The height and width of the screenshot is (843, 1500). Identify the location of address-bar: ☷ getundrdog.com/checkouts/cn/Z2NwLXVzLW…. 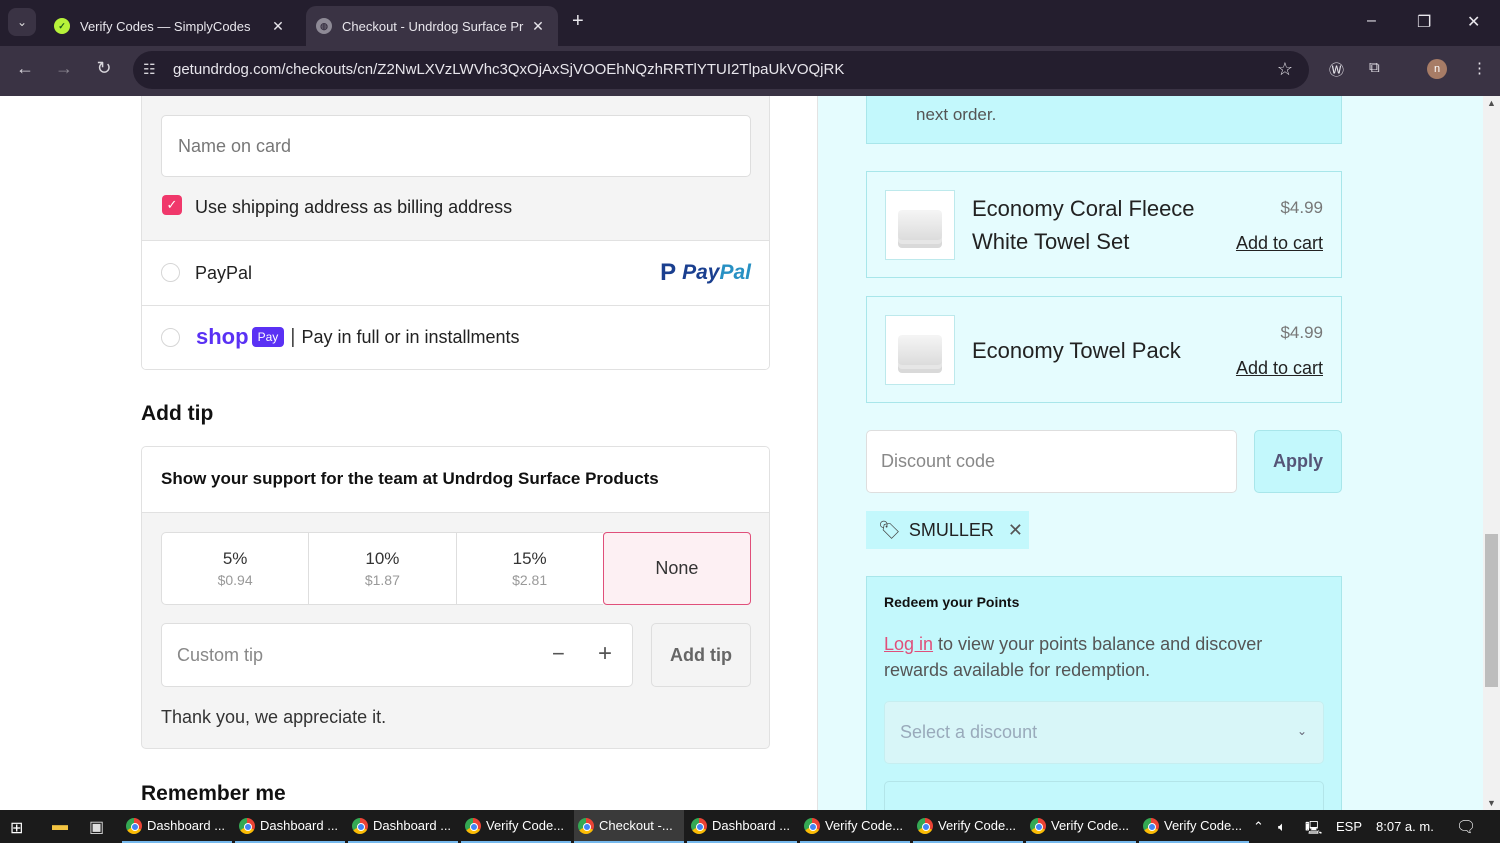
(721, 70).